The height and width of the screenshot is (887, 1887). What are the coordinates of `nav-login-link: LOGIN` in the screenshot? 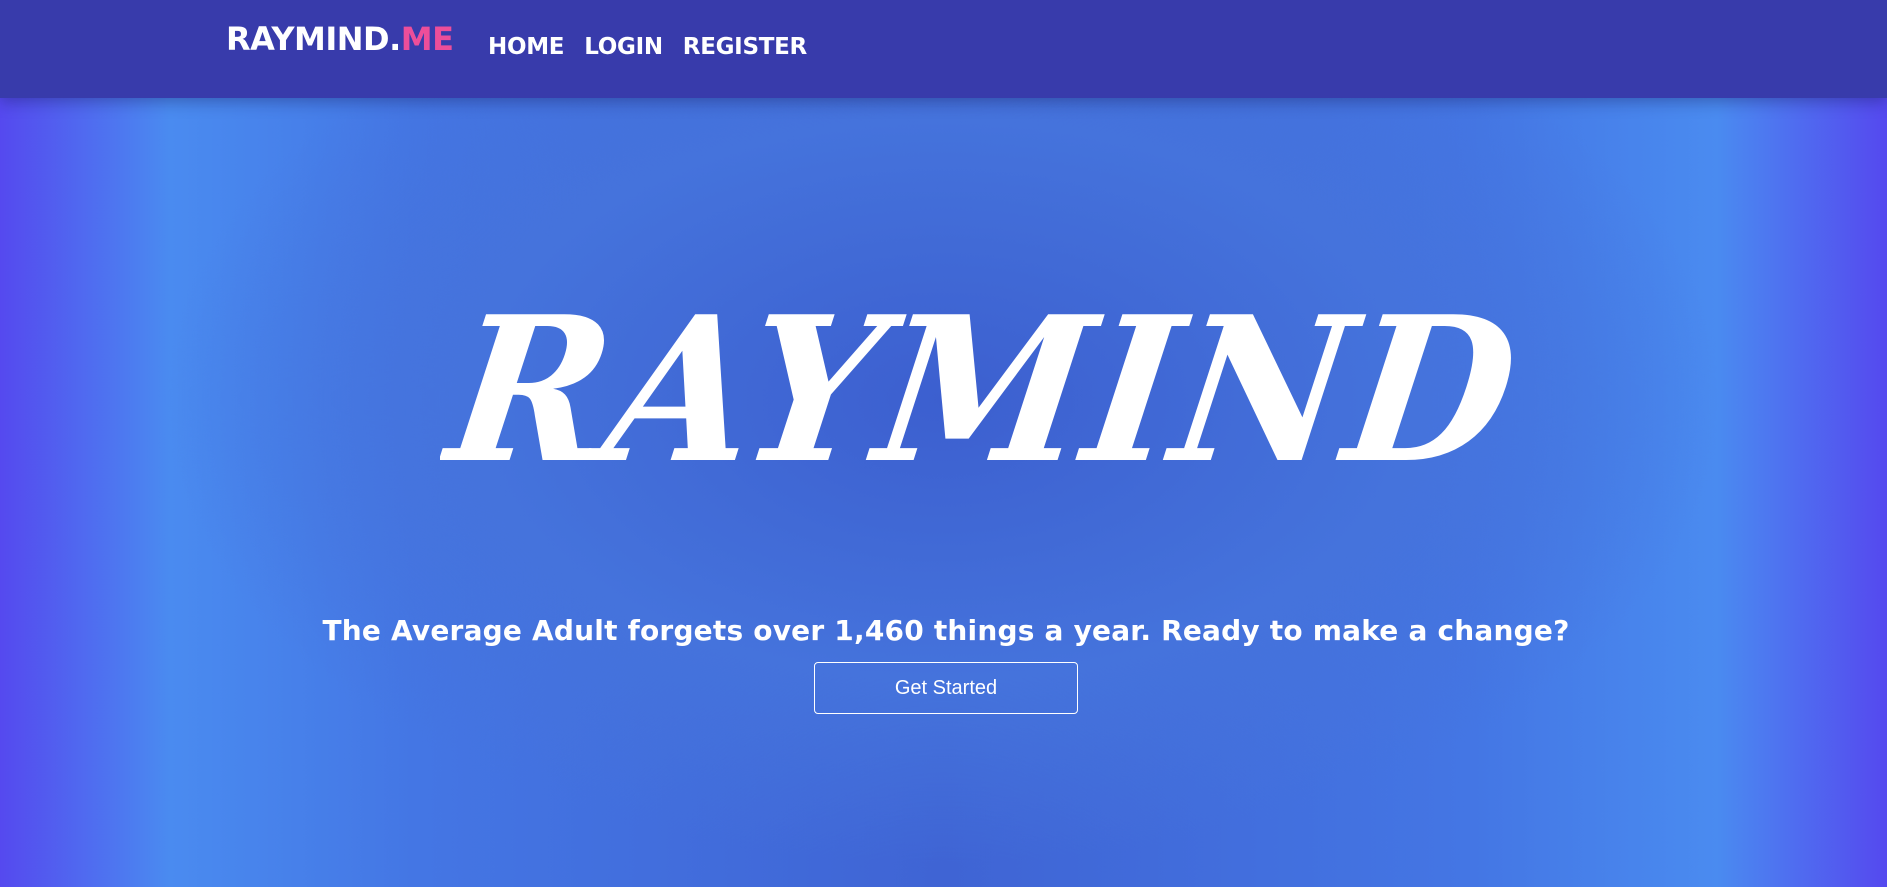 It's located at (623, 47).